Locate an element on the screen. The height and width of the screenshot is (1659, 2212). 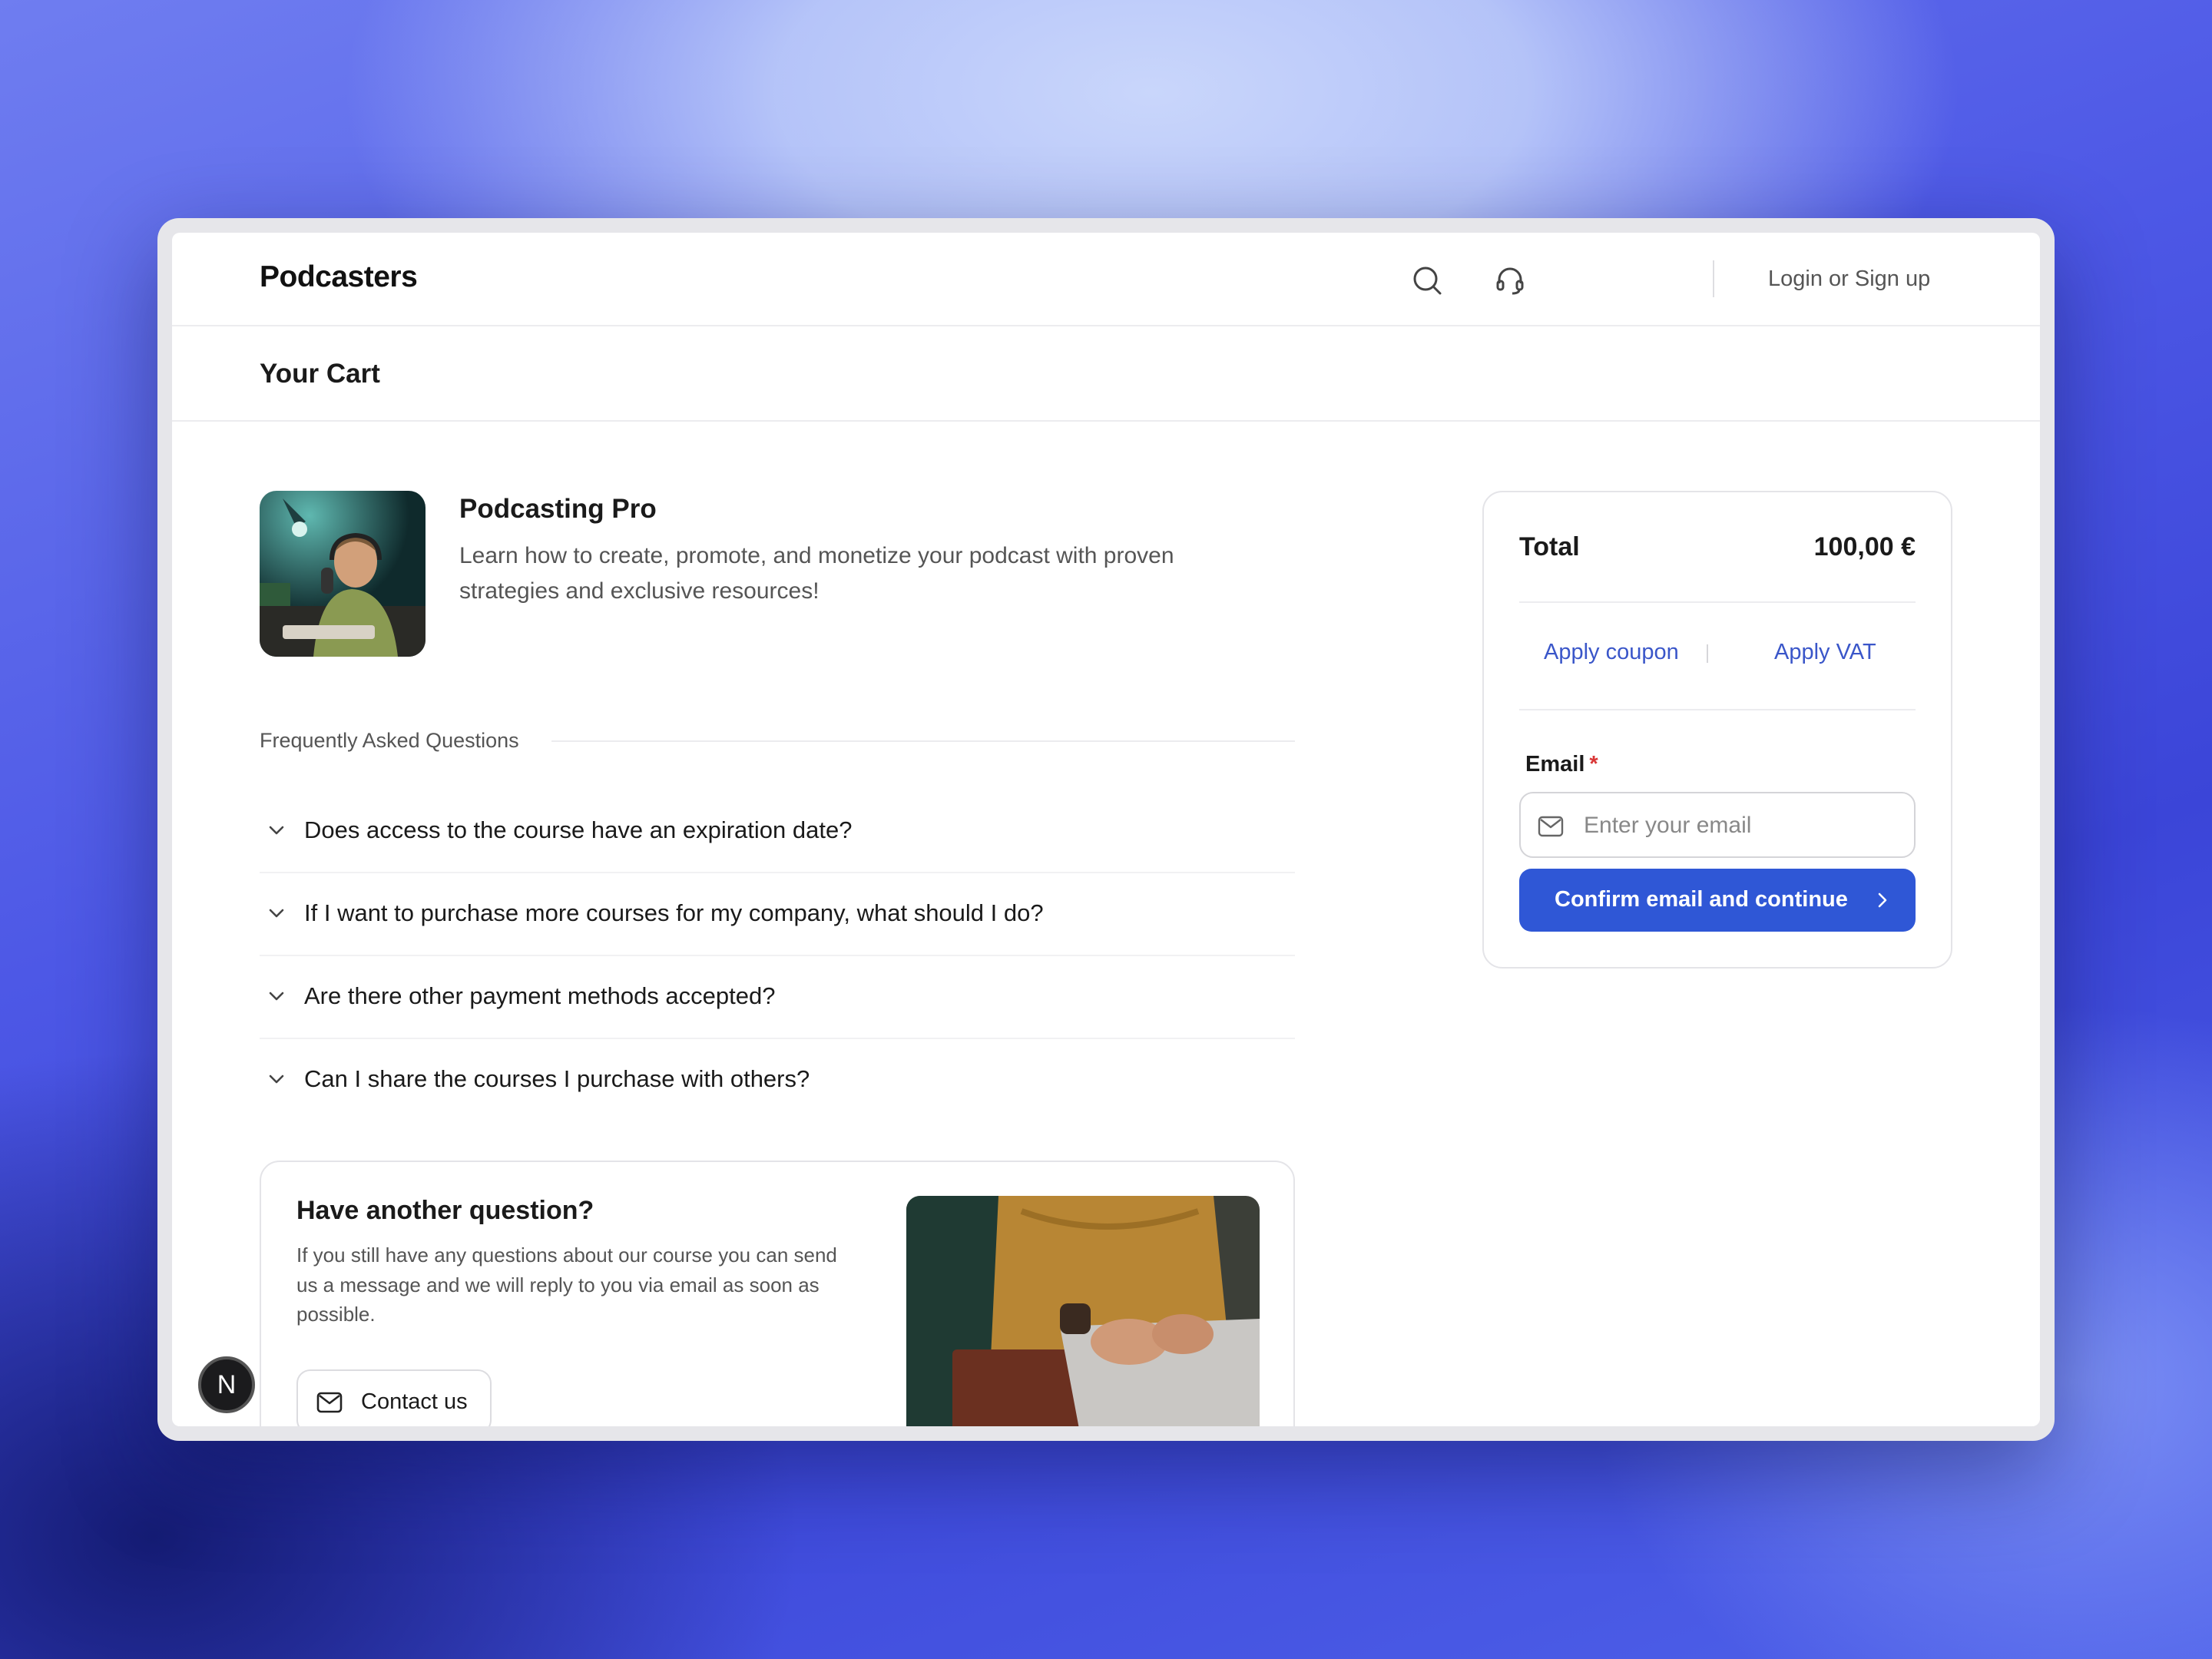
faq-heading-divider is located at coordinates (923, 741).